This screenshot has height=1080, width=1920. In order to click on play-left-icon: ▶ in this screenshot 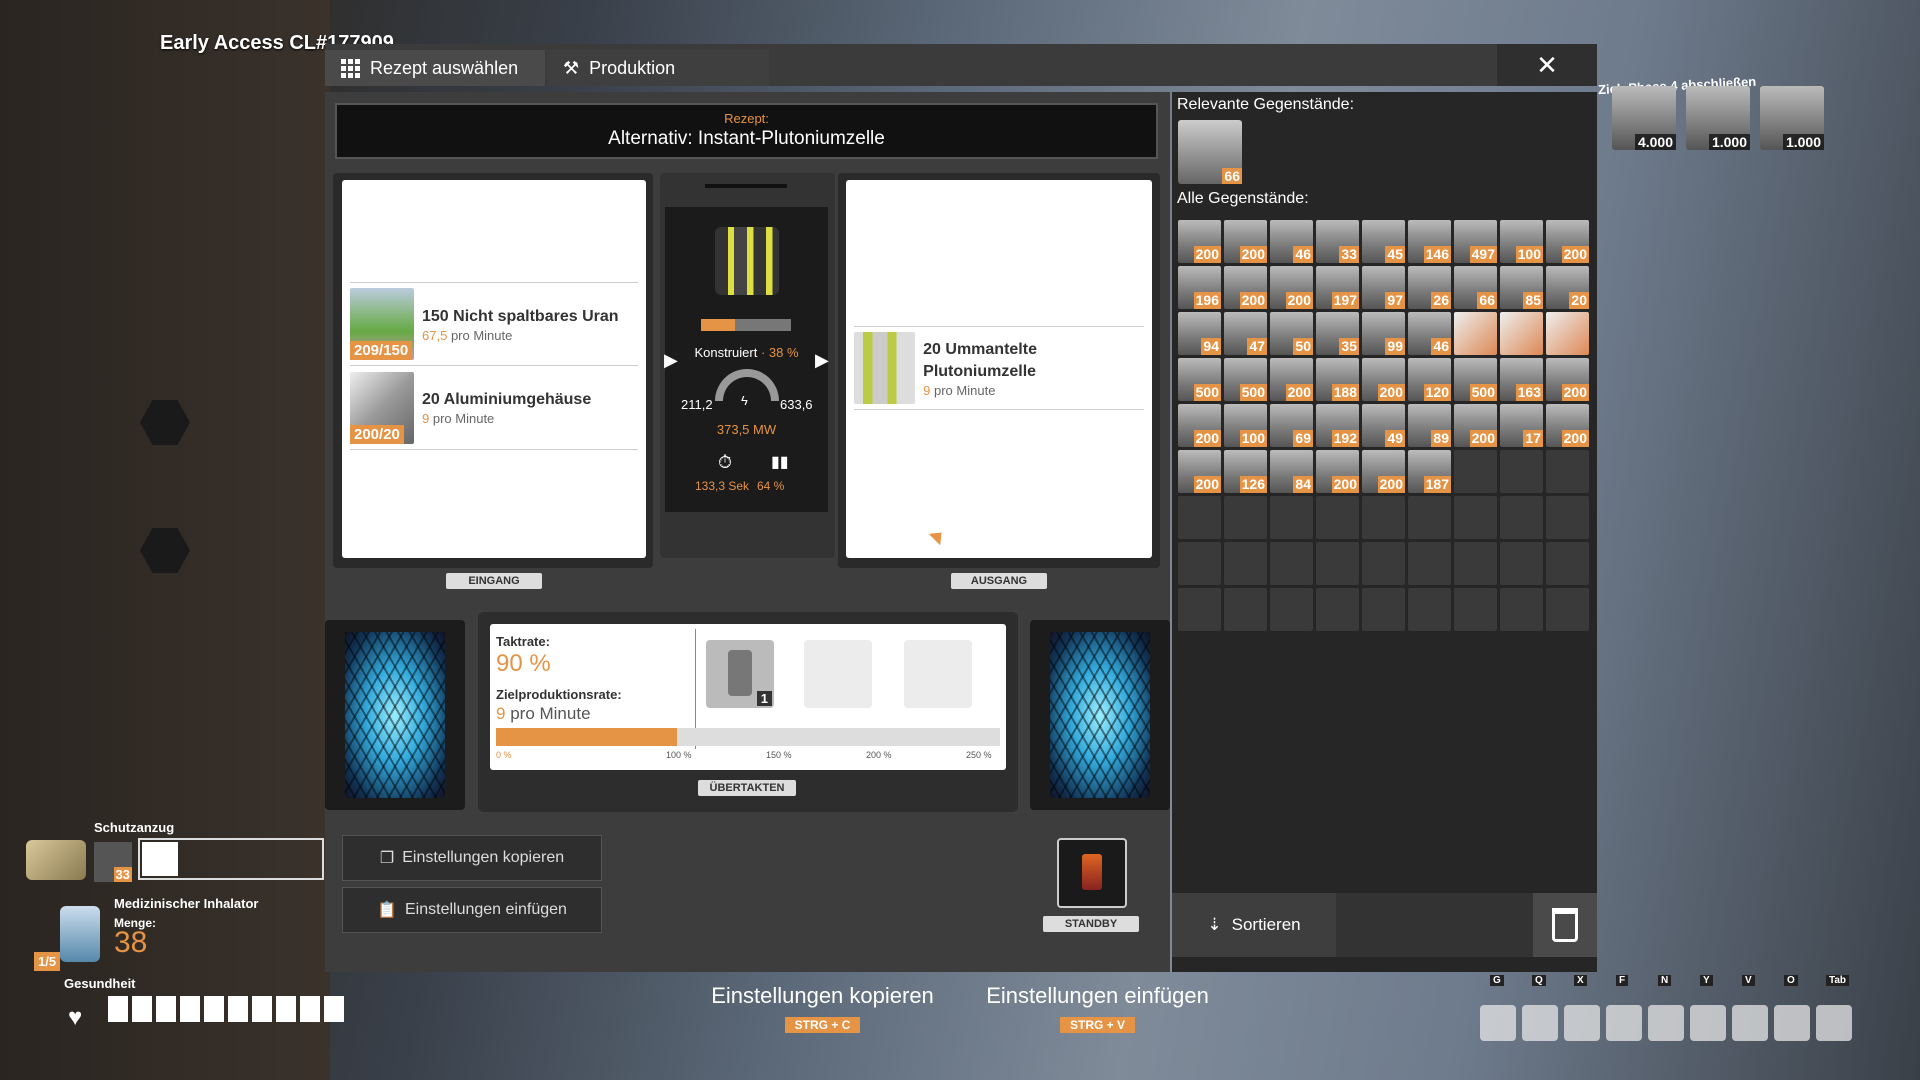, I will do `click(671, 360)`.